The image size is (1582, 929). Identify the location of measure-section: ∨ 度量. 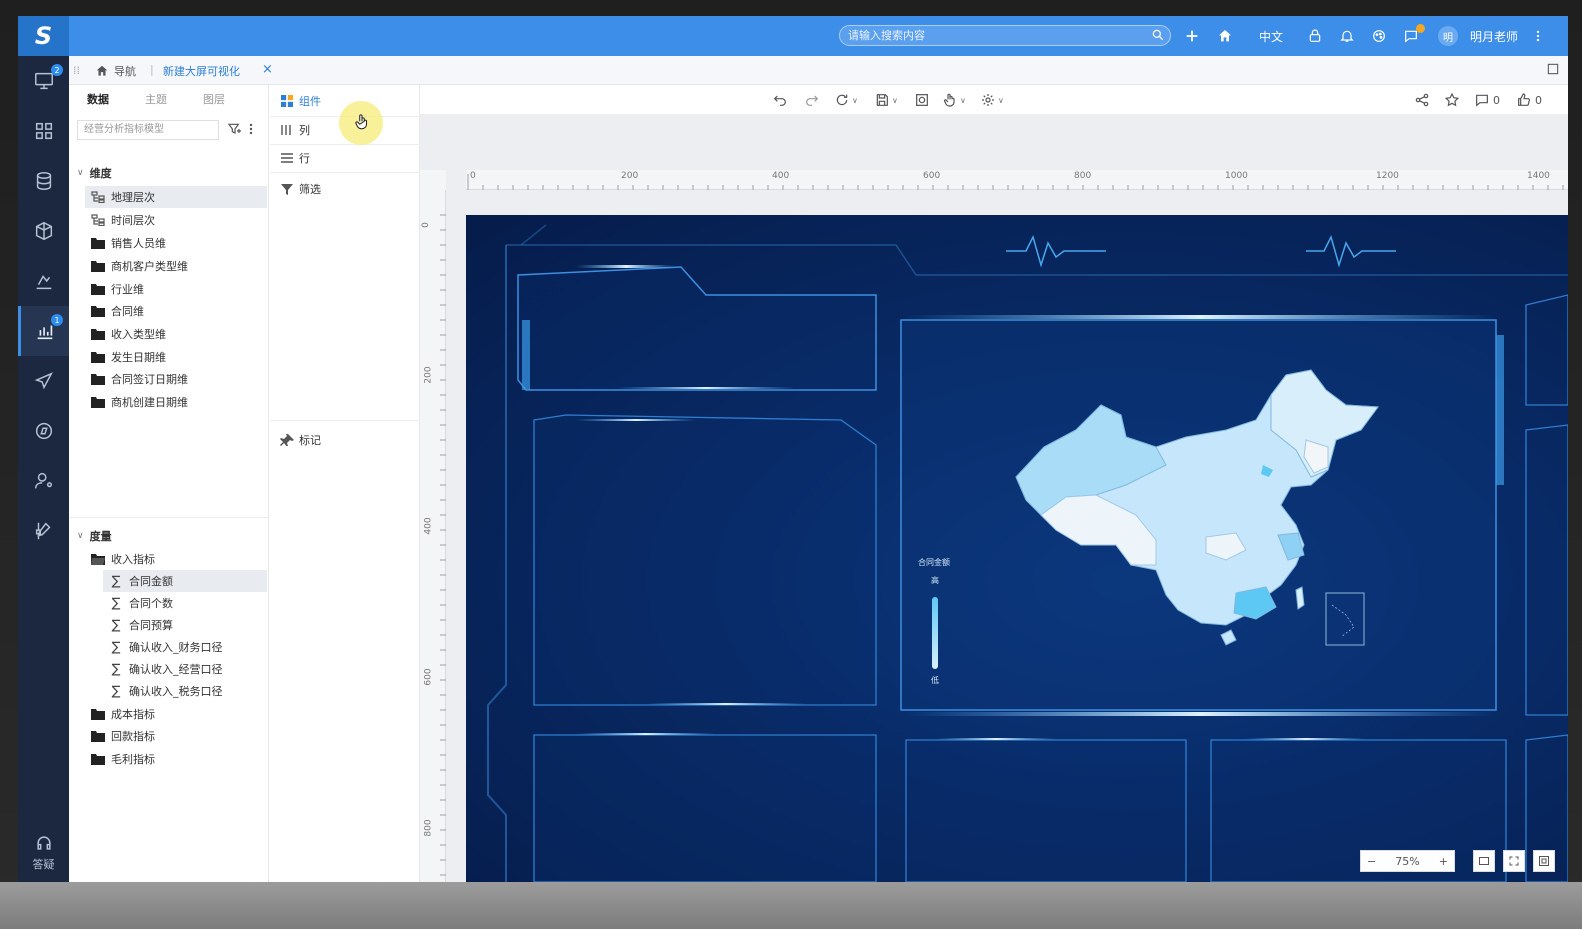
(94, 536).